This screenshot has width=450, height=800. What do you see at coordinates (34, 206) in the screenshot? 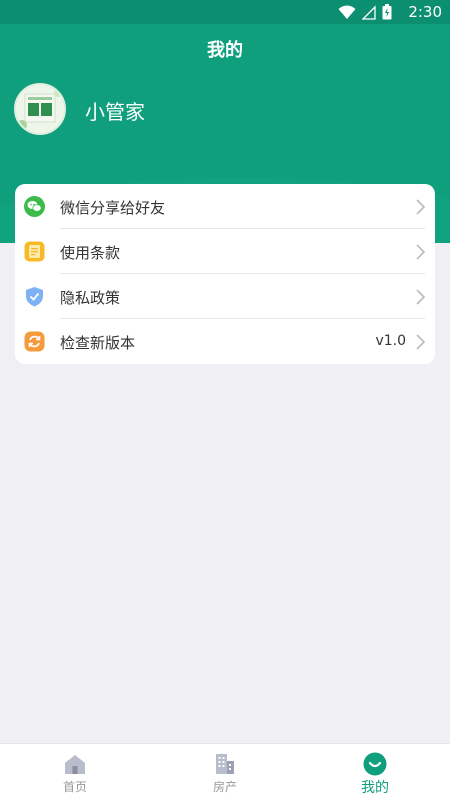
I see `wechat-icon` at bounding box center [34, 206].